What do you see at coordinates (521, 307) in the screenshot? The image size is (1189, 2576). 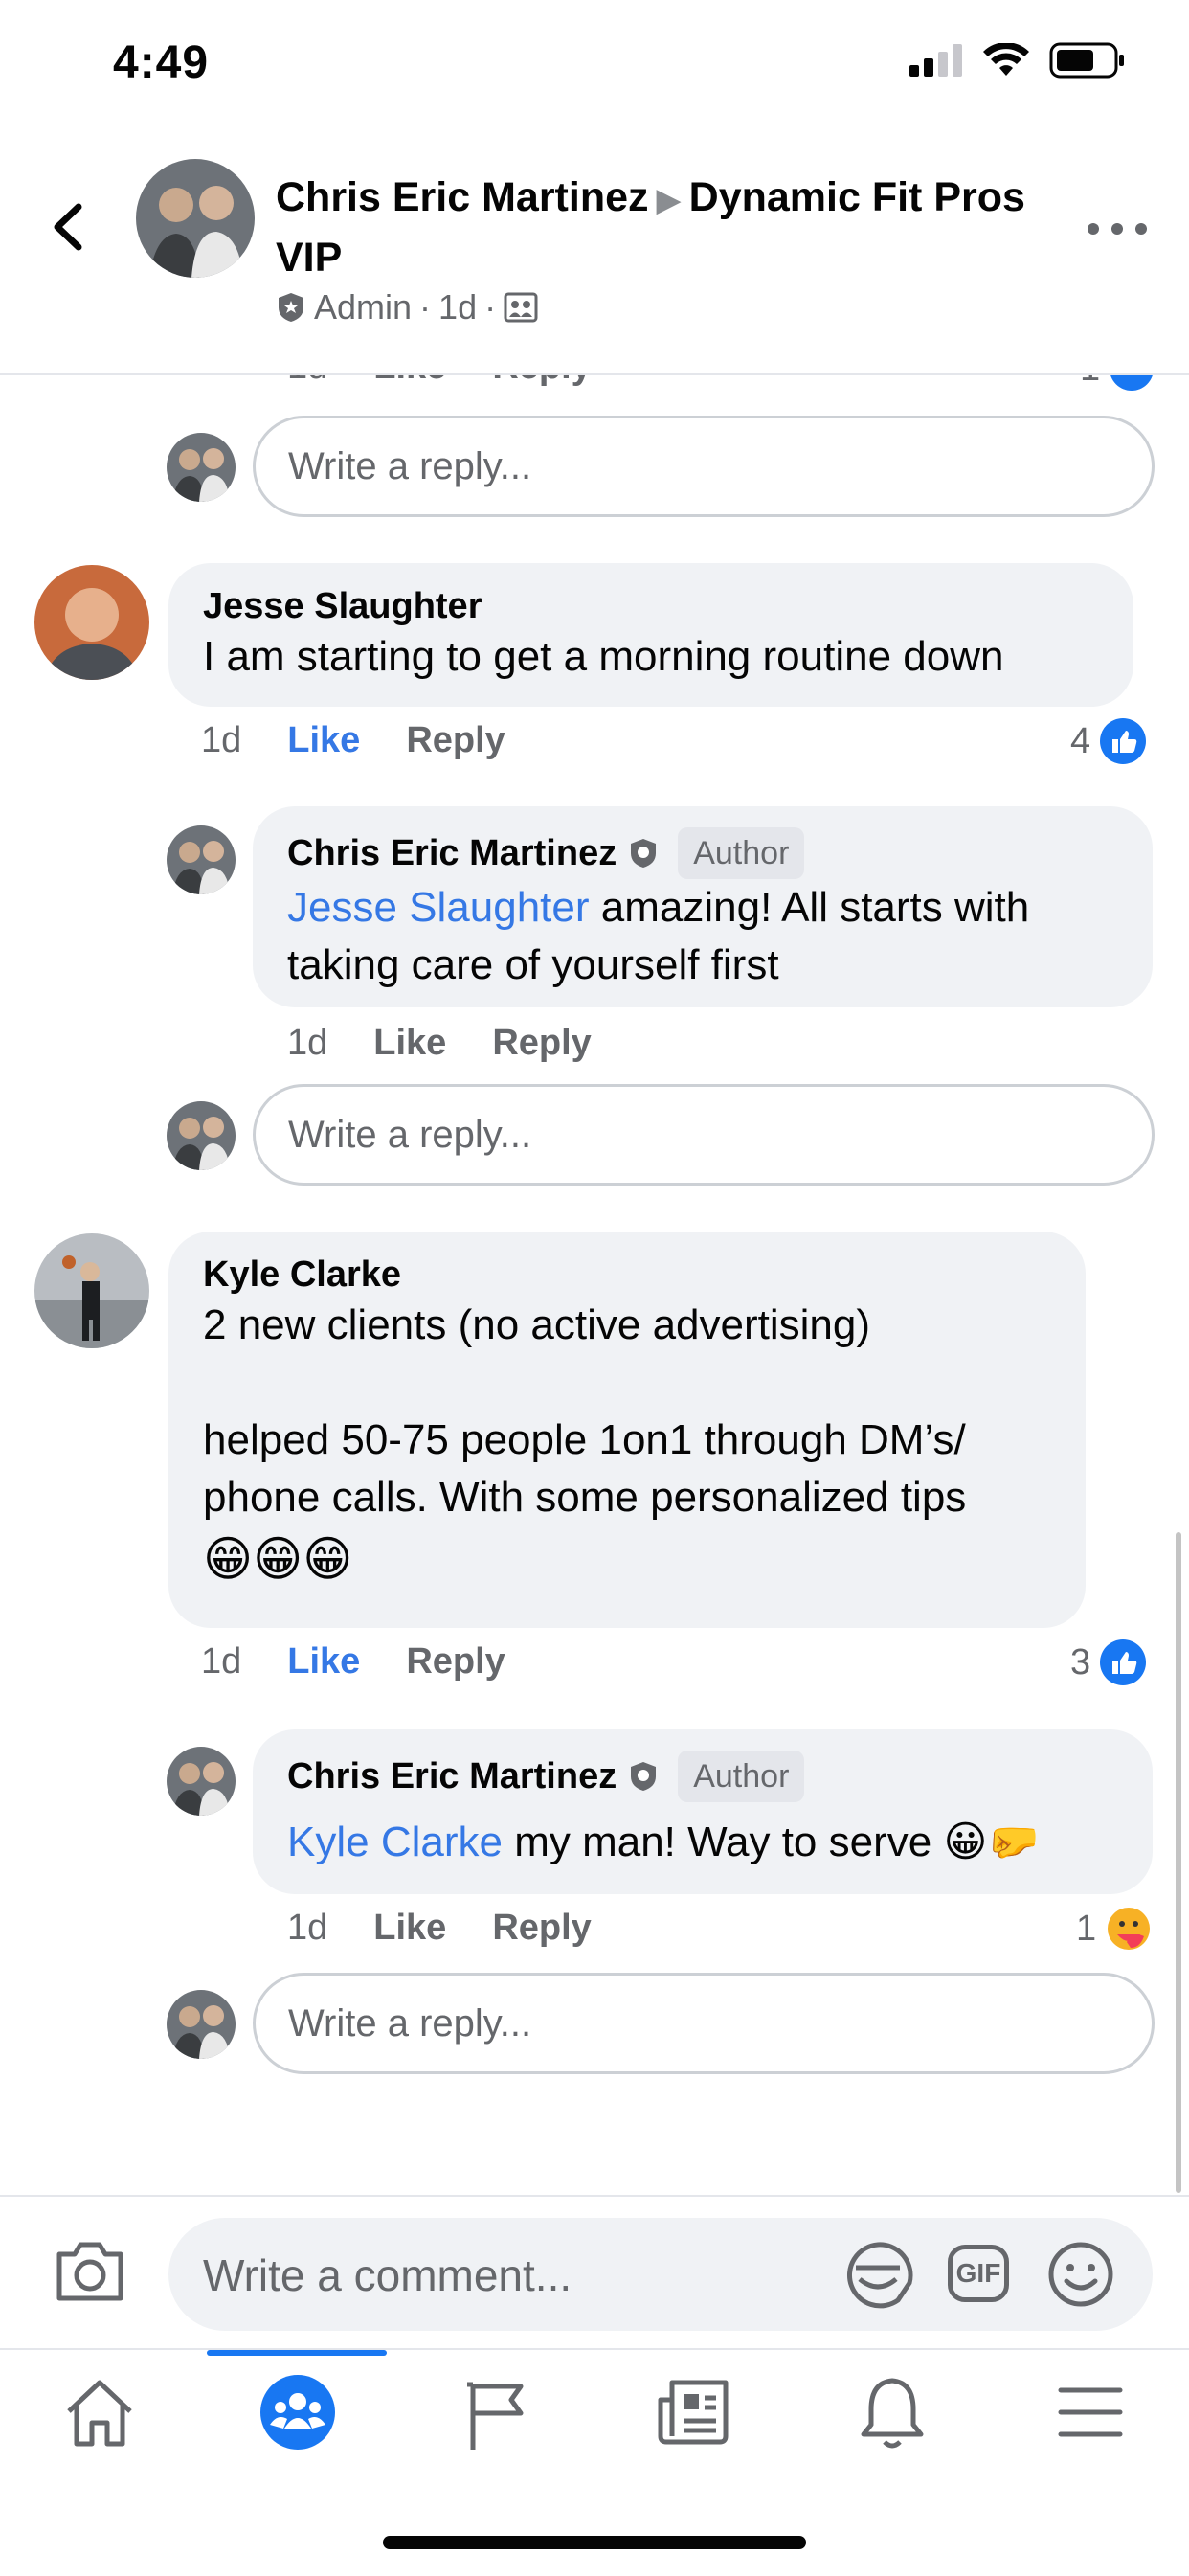 I see `group-privacy-icon` at bounding box center [521, 307].